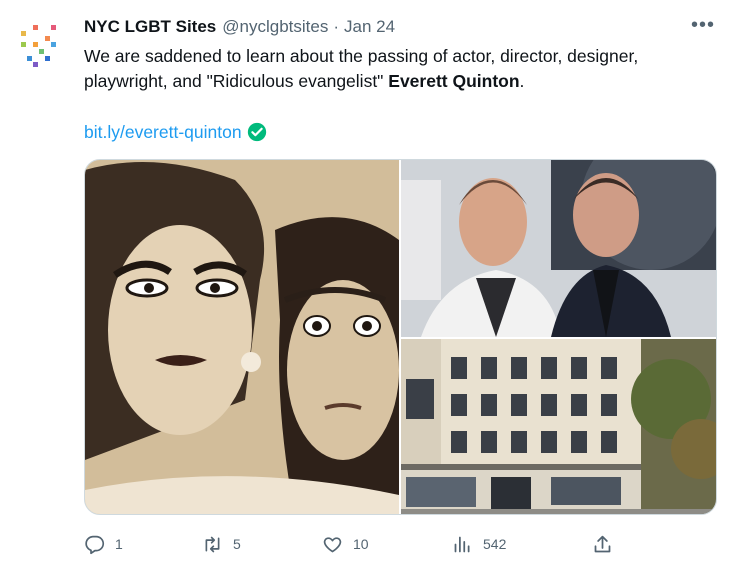 The width and height of the screenshot is (736, 578). What do you see at coordinates (95, 544) in the screenshot?
I see `reply-icon` at bounding box center [95, 544].